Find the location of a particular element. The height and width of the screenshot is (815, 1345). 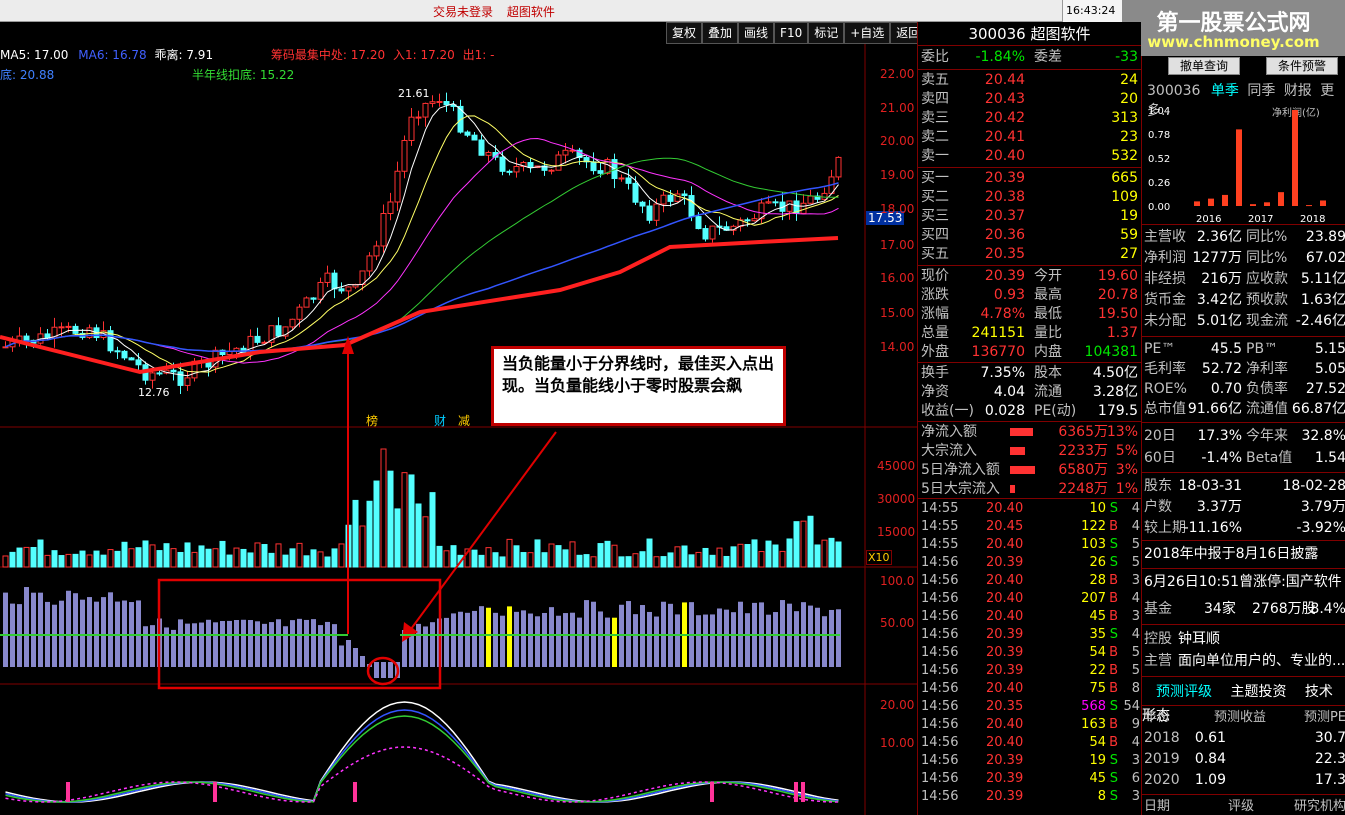

sell-volume: 532 is located at coordinates (1124, 156).